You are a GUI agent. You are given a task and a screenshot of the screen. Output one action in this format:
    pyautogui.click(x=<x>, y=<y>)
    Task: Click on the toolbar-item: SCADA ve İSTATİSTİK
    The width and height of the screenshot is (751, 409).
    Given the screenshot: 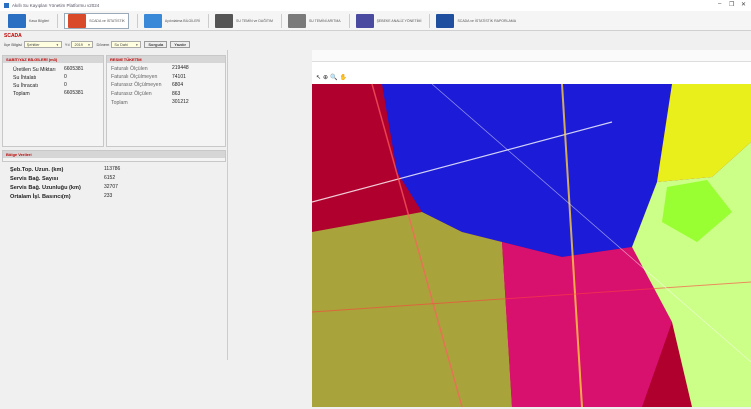 What is the action you would take?
    pyautogui.click(x=96, y=20)
    